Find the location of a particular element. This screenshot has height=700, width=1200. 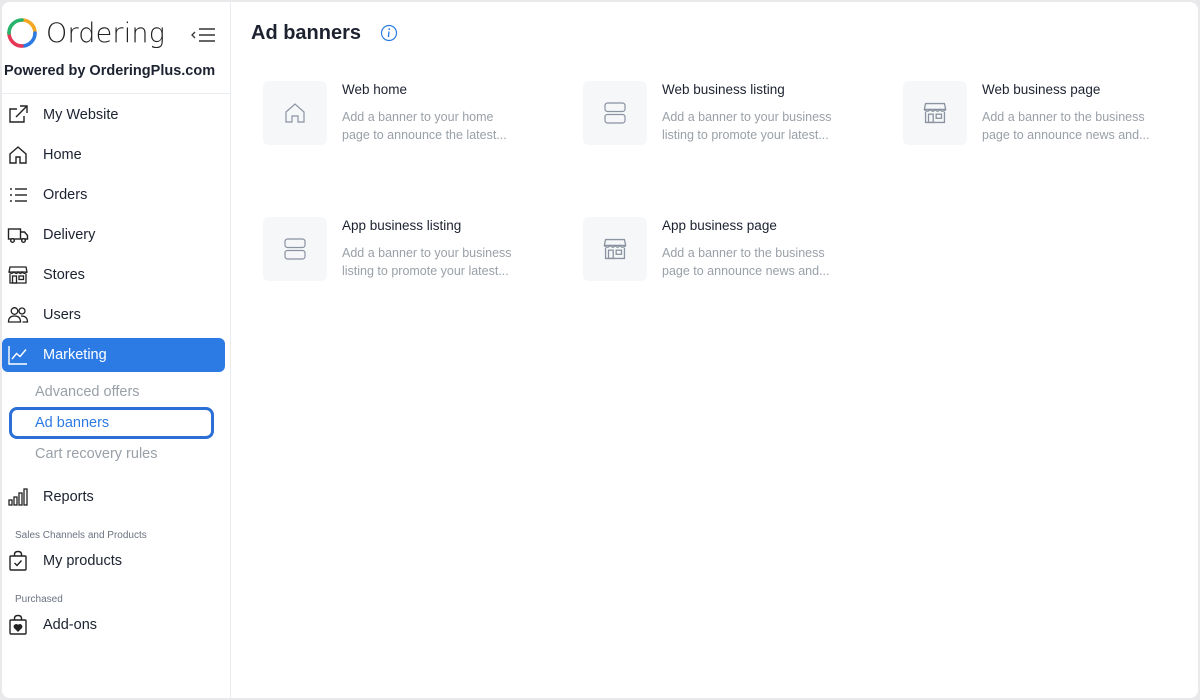

users-icon is located at coordinates (18, 315).